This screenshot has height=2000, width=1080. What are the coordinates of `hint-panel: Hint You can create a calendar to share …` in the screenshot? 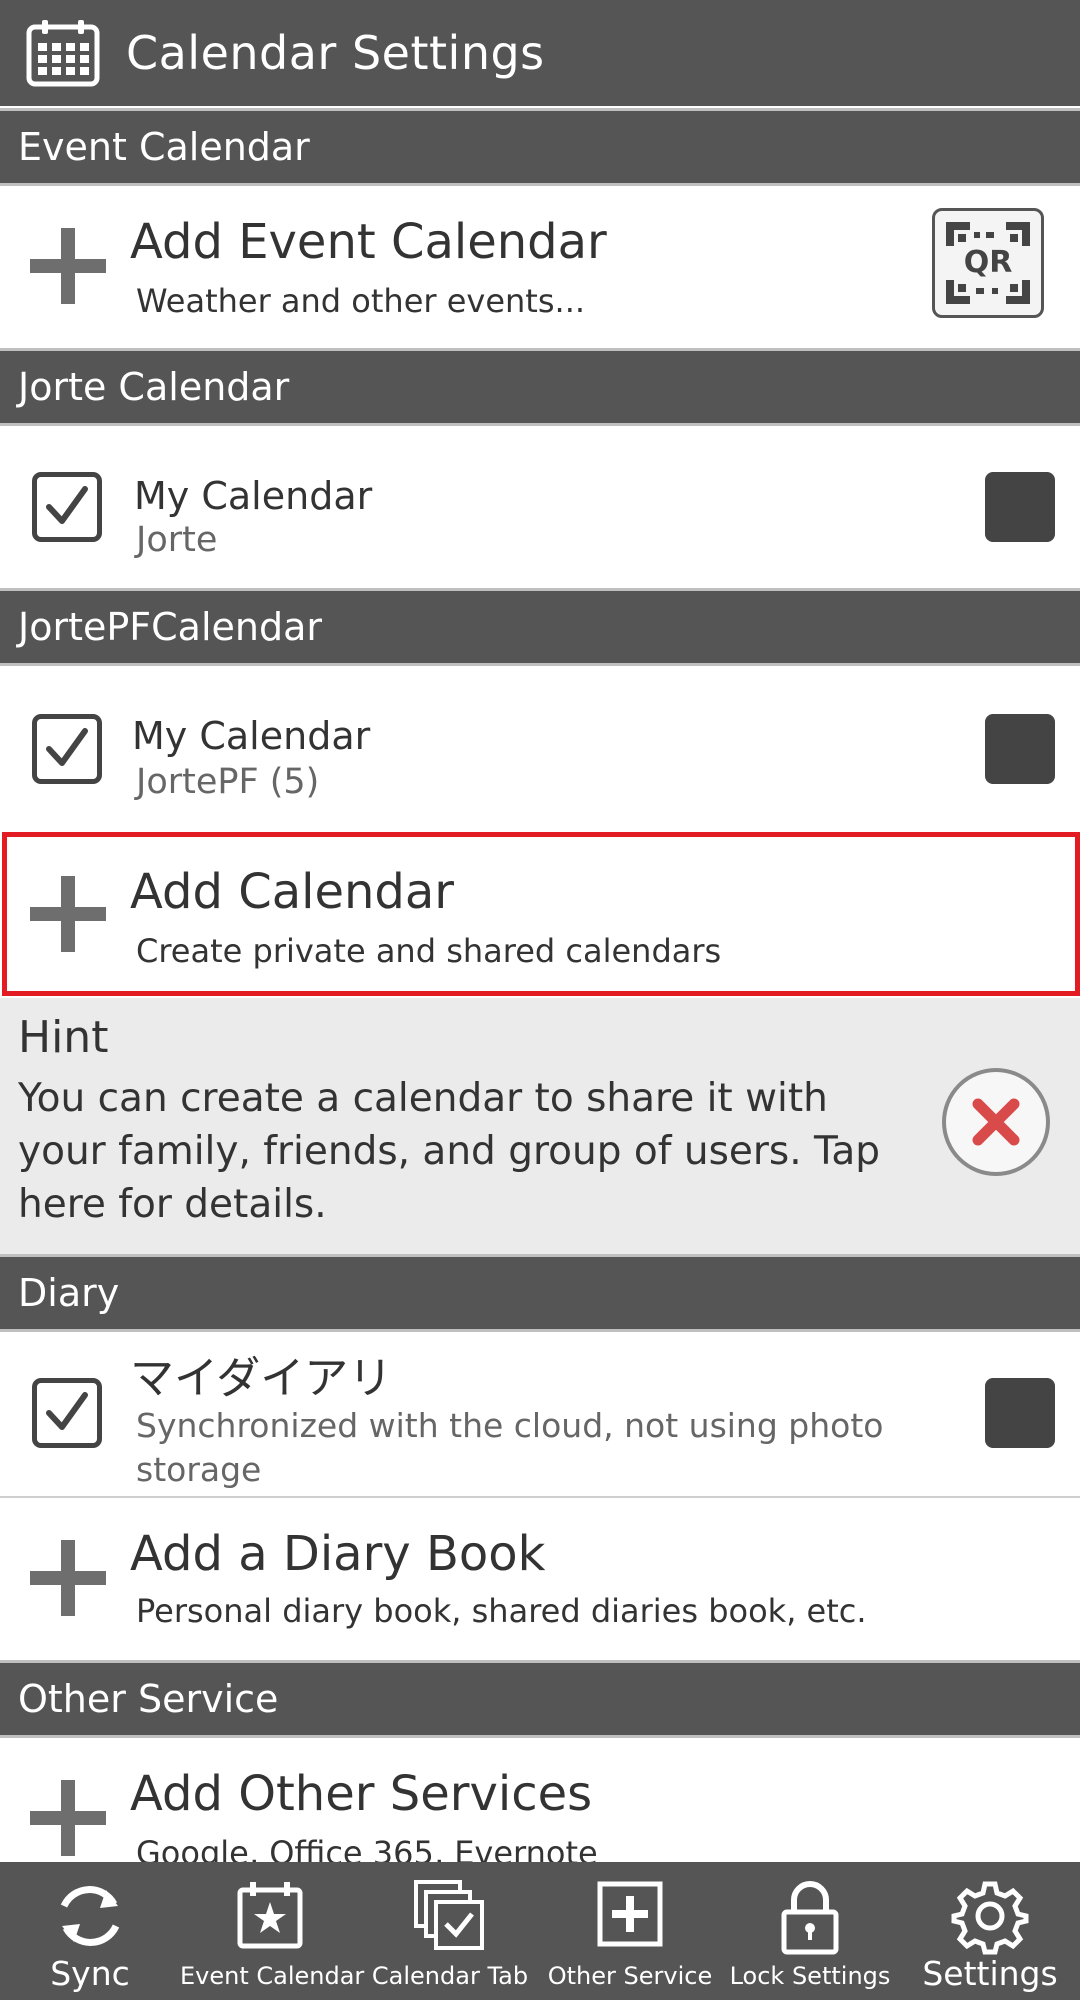 It's located at (540, 1126).